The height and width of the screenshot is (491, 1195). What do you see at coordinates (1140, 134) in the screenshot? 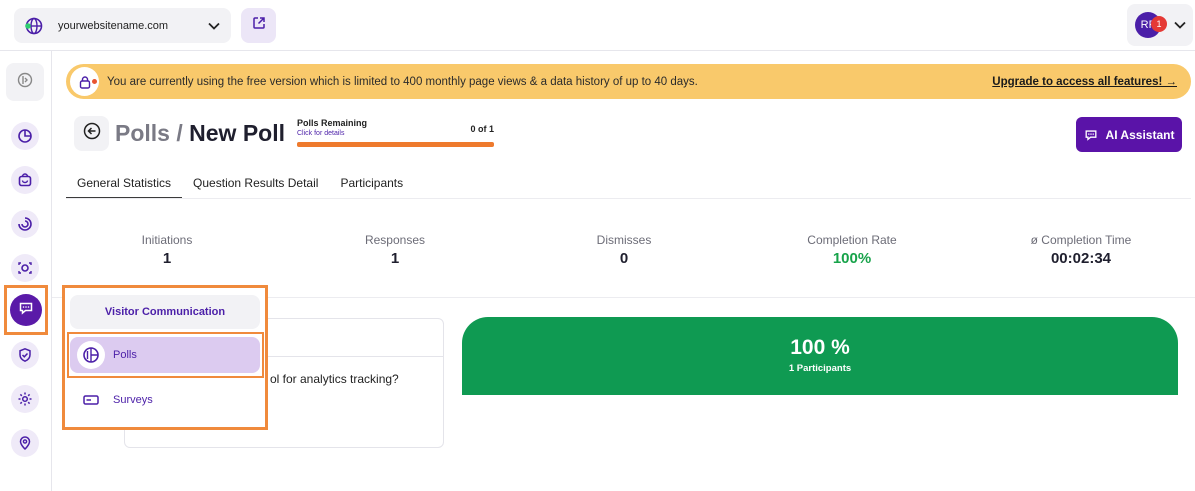
I see `ai-assistant-label: AI Assistant` at bounding box center [1140, 134].